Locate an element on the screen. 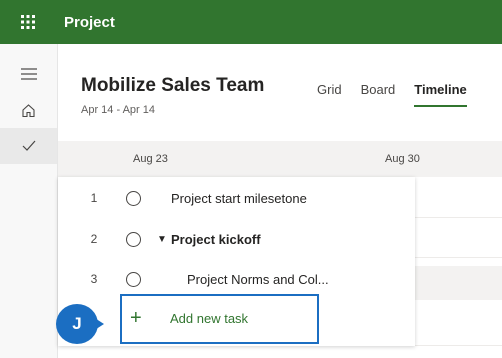 This screenshot has height=358, width=502. app-header: Project is located at coordinates (251, 22).